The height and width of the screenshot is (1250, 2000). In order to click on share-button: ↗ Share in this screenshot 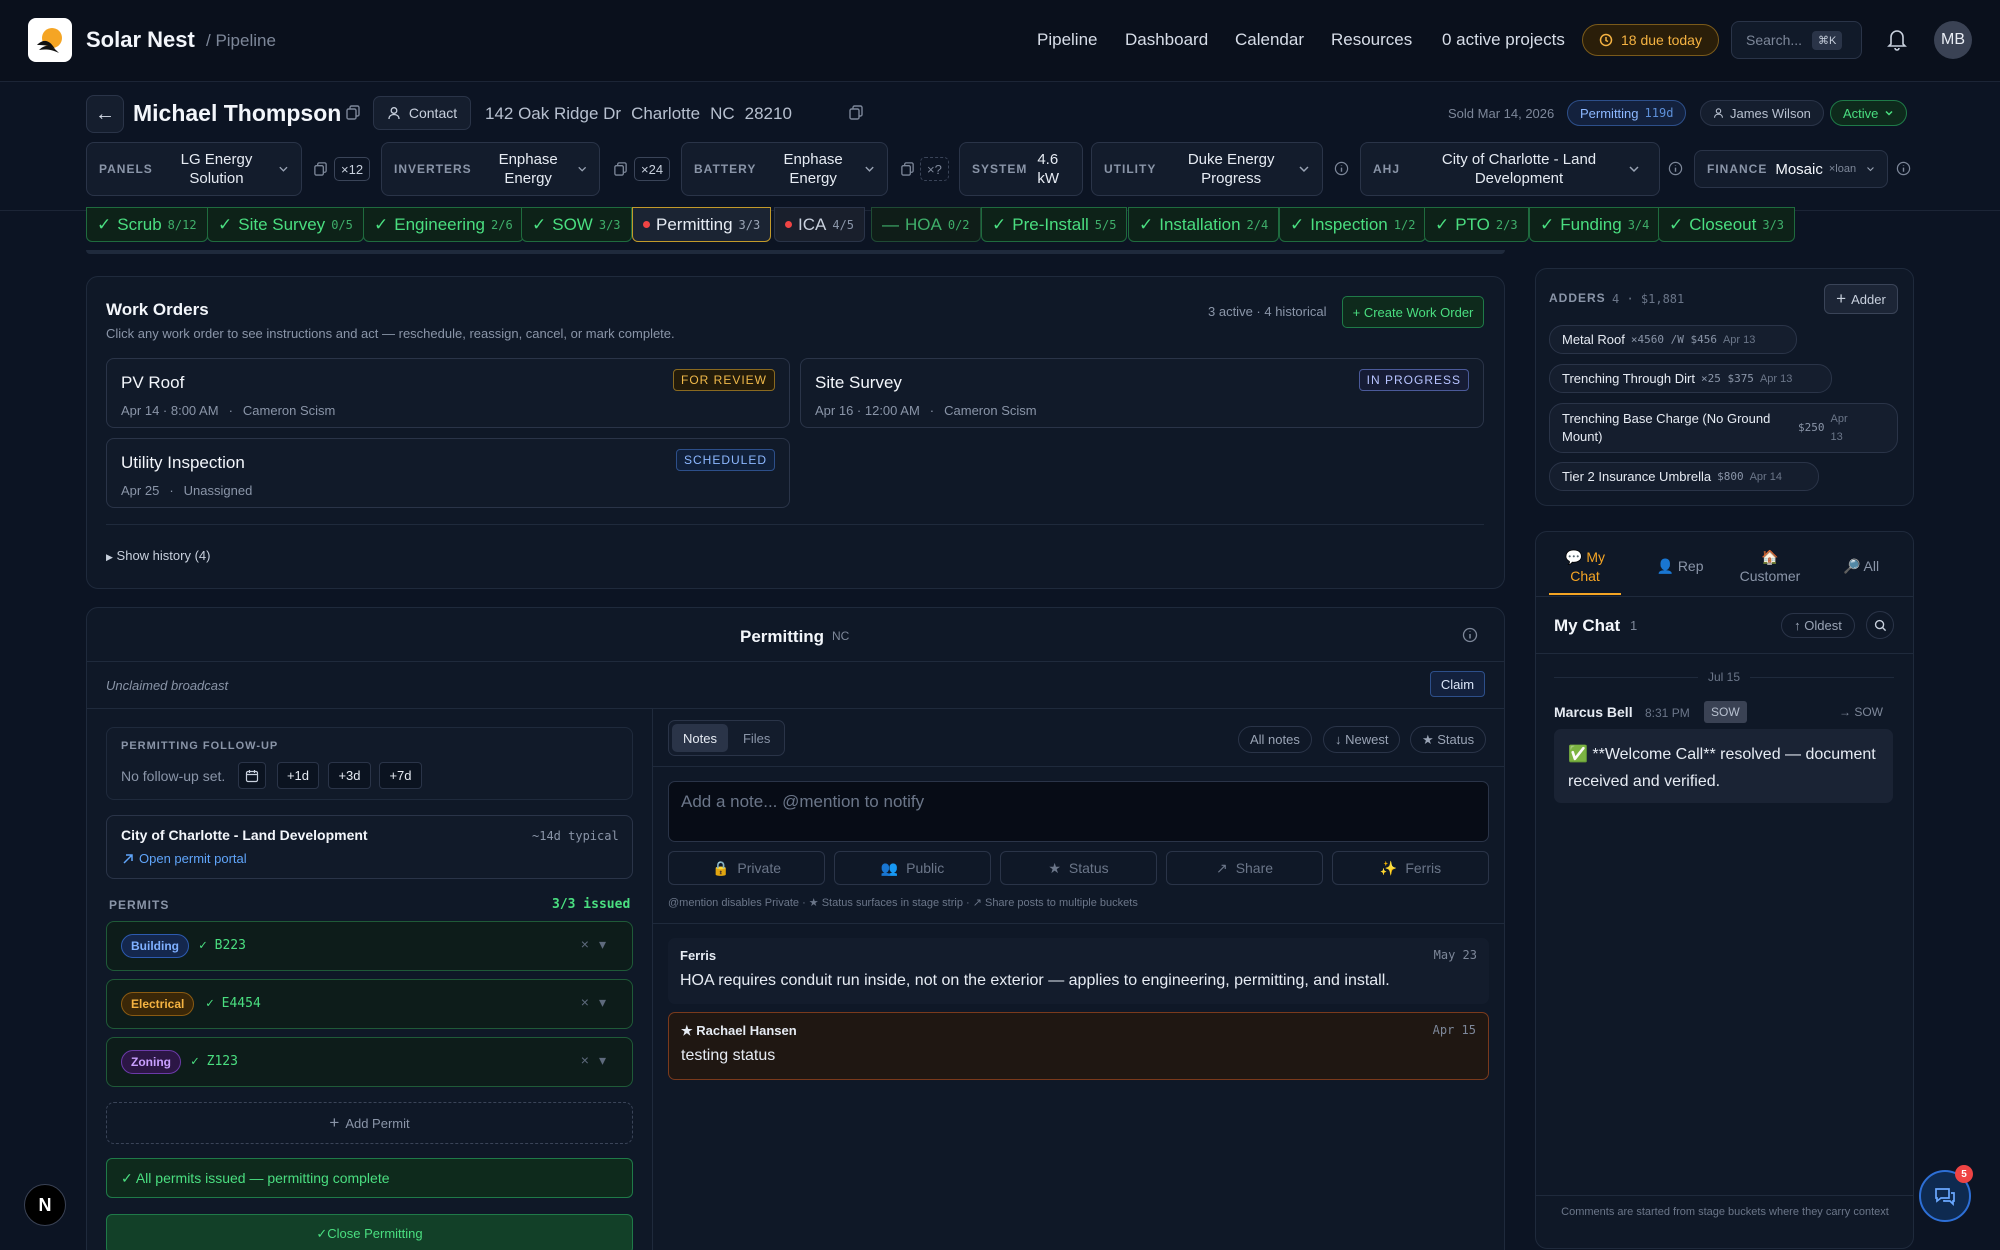, I will do `click(1244, 868)`.